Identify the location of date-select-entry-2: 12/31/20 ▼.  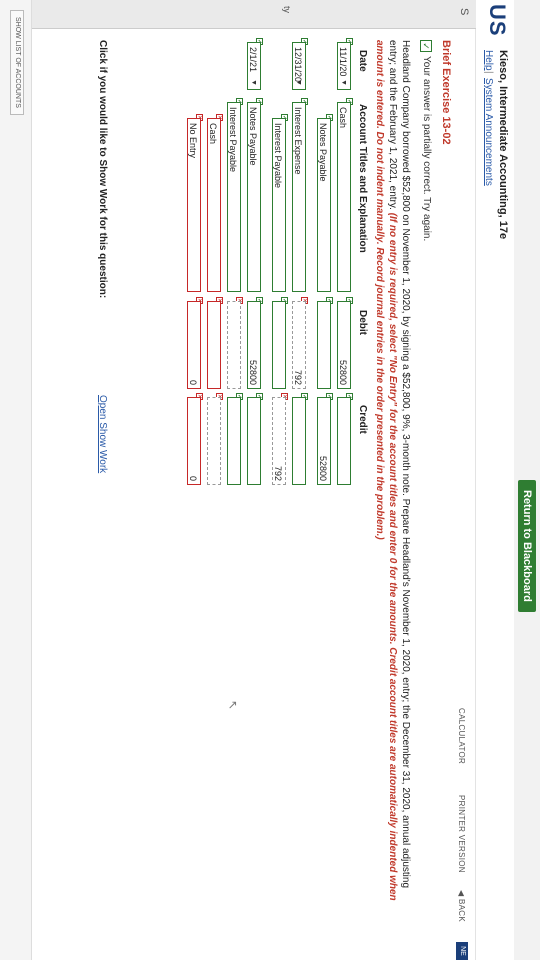
(299, 66).